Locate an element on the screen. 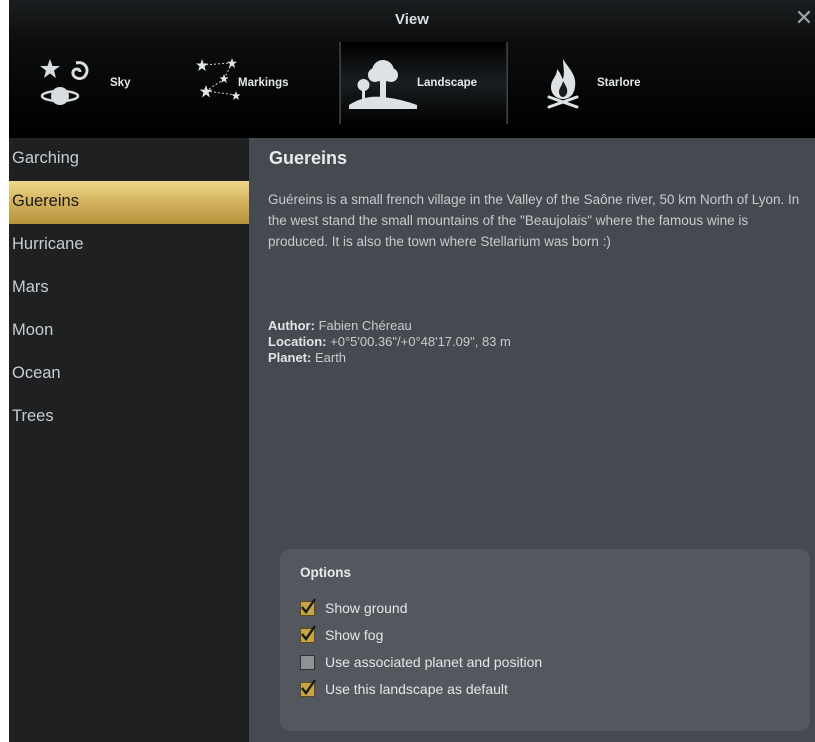 The height and width of the screenshot is (742, 815). landscape-item-moon: Moon is located at coordinates (129, 331).